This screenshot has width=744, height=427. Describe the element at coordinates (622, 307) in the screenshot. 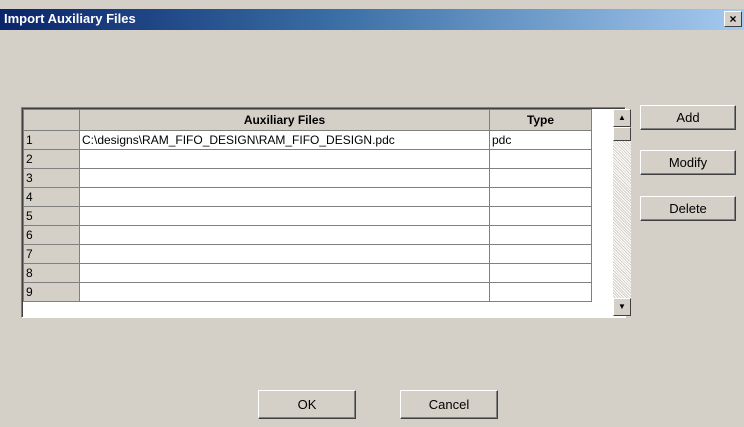

I see `scroll-down-icon: ▼` at that location.